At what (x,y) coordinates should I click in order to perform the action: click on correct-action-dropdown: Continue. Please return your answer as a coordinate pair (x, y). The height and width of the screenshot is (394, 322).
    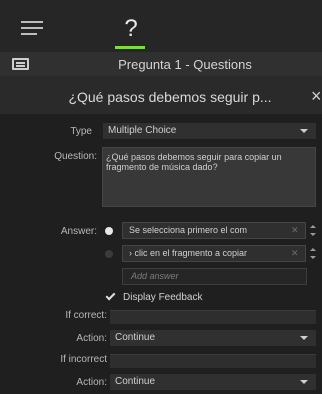
    Looking at the image, I should click on (213, 338).